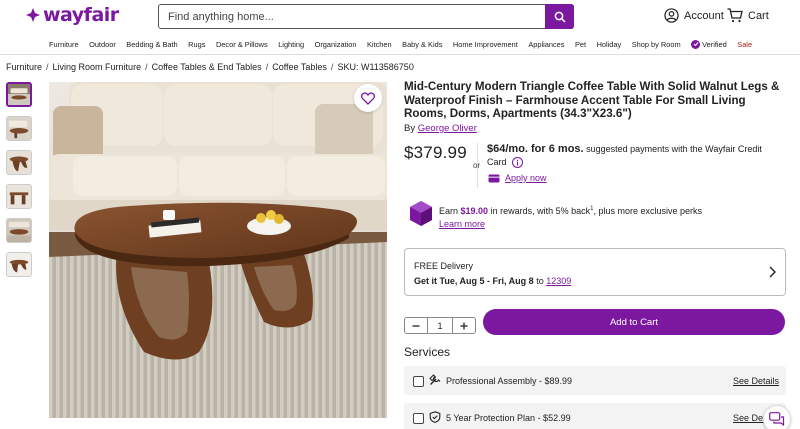 This screenshot has width=800, height=429. What do you see at coordinates (422, 44) in the screenshot?
I see `nav-item-baby-kids: Baby & Kids` at bounding box center [422, 44].